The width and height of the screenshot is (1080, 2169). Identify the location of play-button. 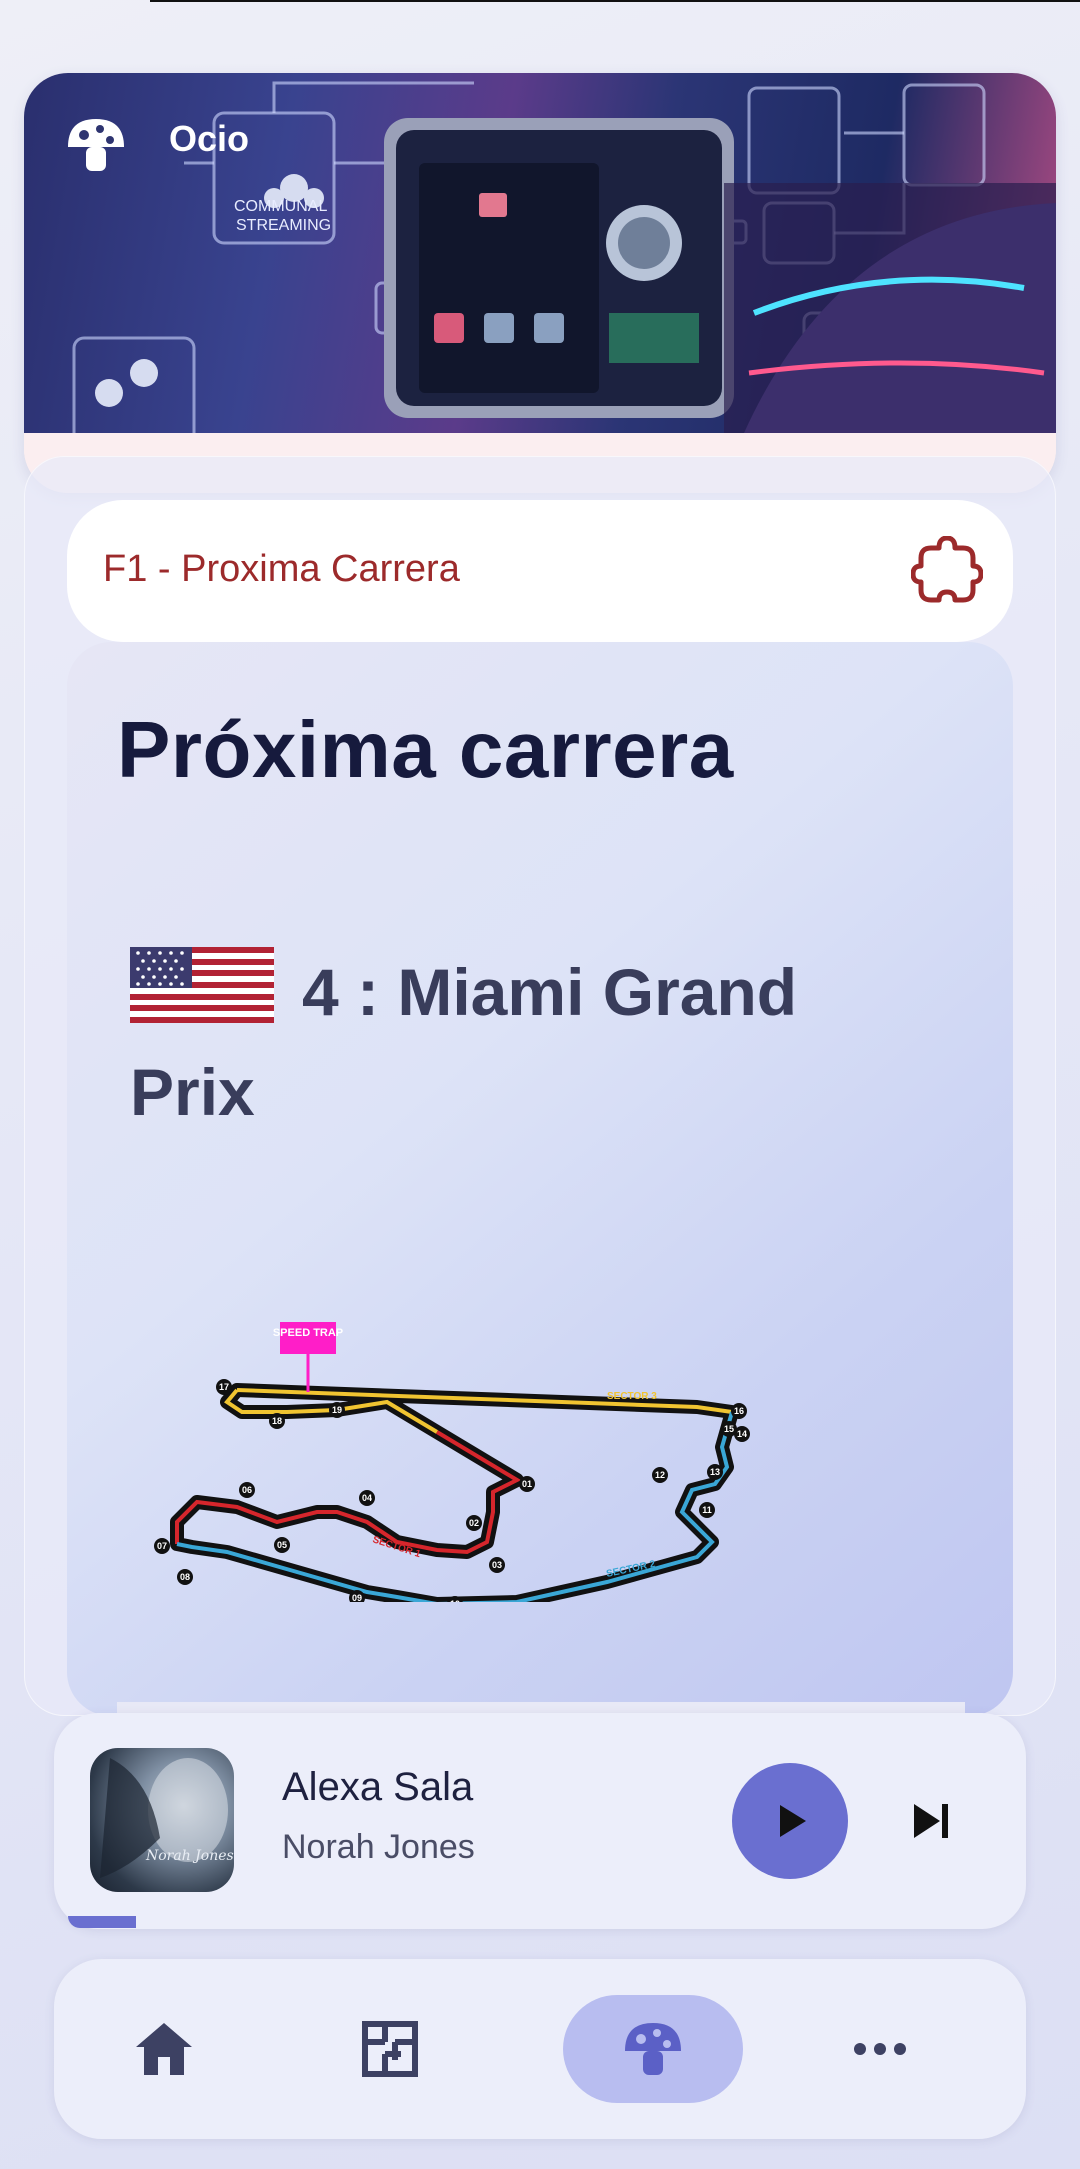
(790, 1821).